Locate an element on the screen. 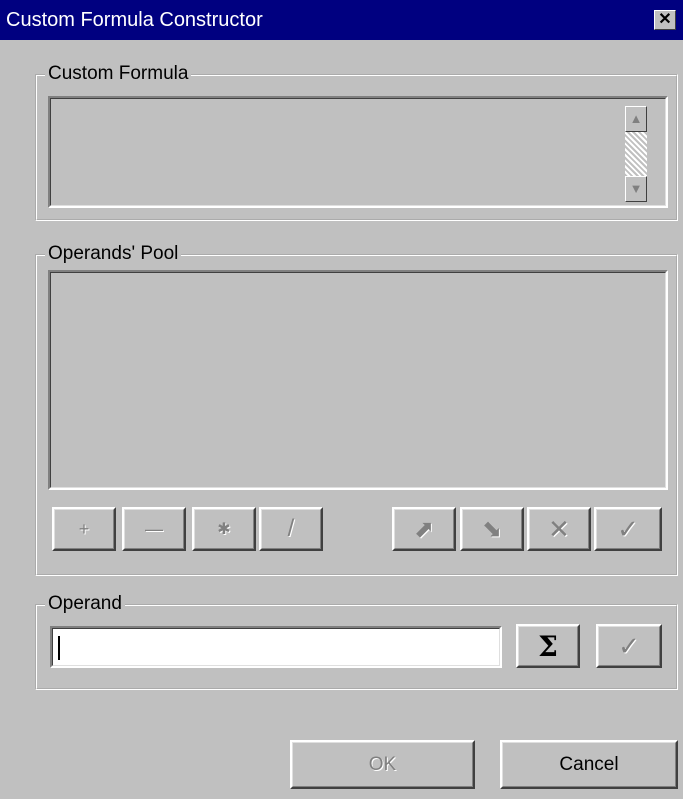 The height and width of the screenshot is (799, 683). text-caret is located at coordinates (59, 648).